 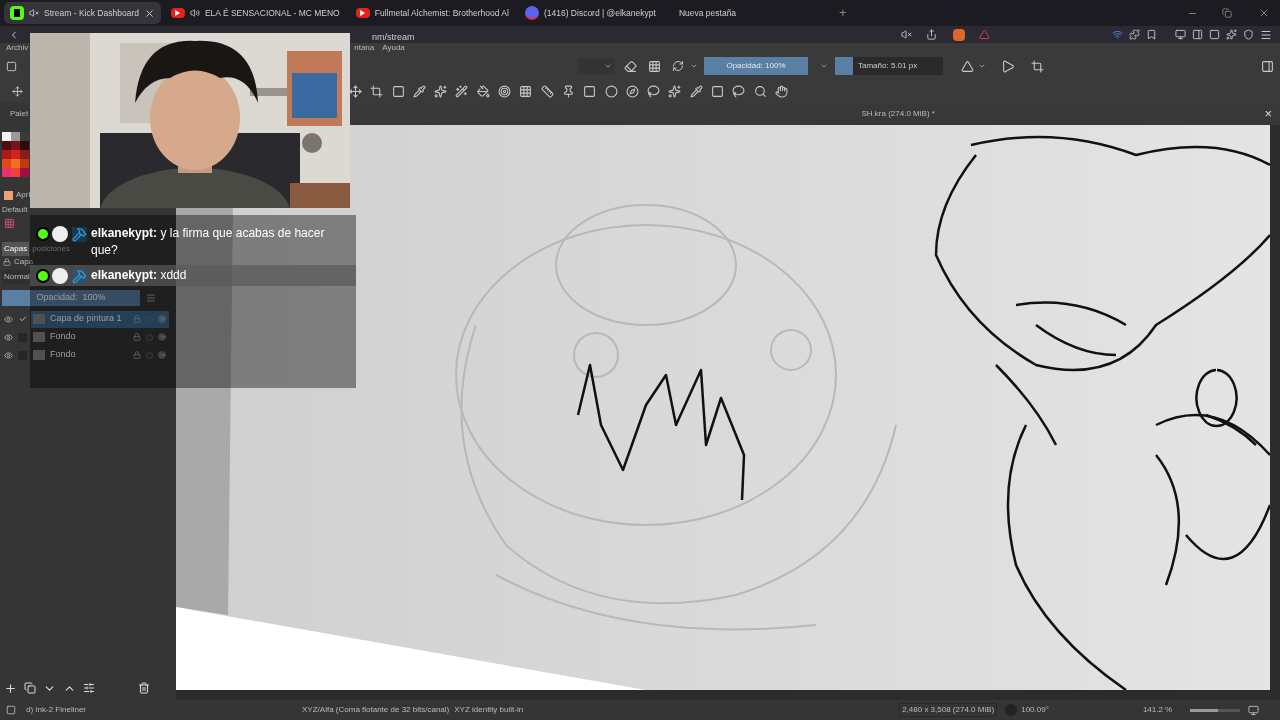 I want to click on ellipse-select-icon, so click(x=611, y=91).